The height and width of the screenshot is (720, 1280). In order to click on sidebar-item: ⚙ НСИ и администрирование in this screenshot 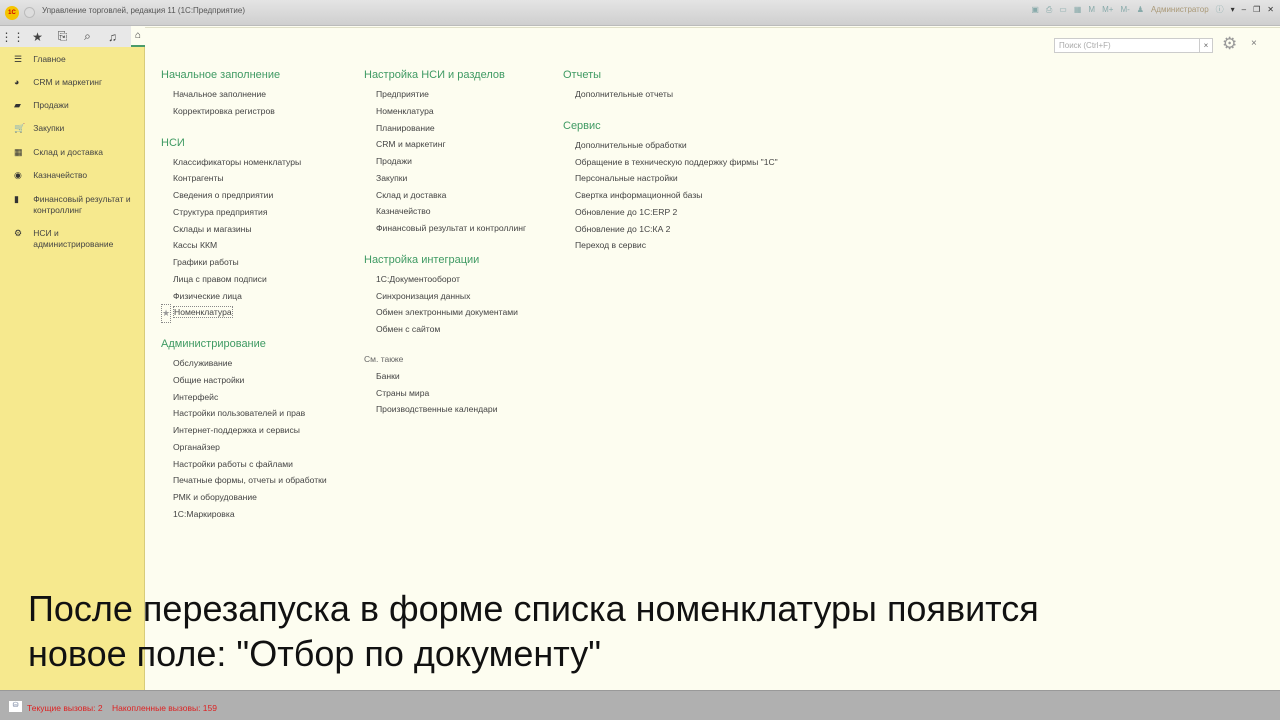, I will do `click(72, 239)`.